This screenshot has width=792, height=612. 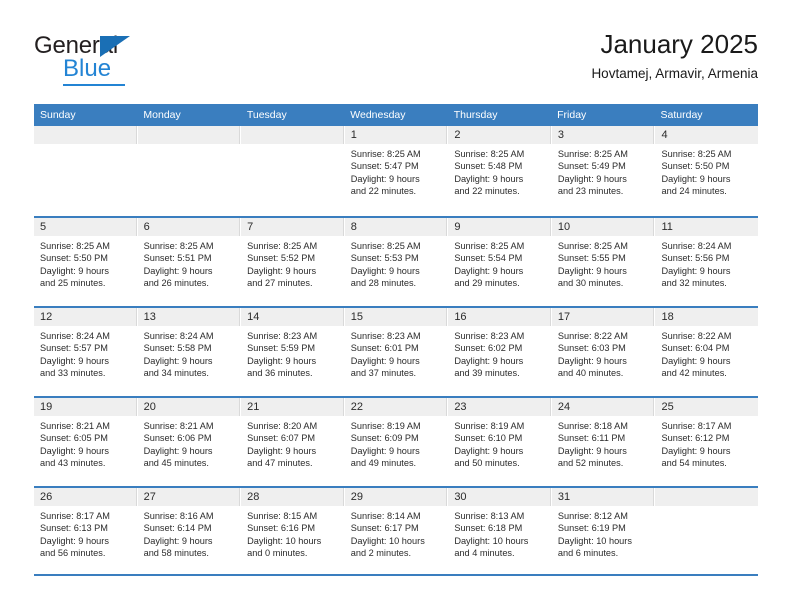 What do you see at coordinates (603, 135) in the screenshot?
I see `day-number: 3` at bounding box center [603, 135].